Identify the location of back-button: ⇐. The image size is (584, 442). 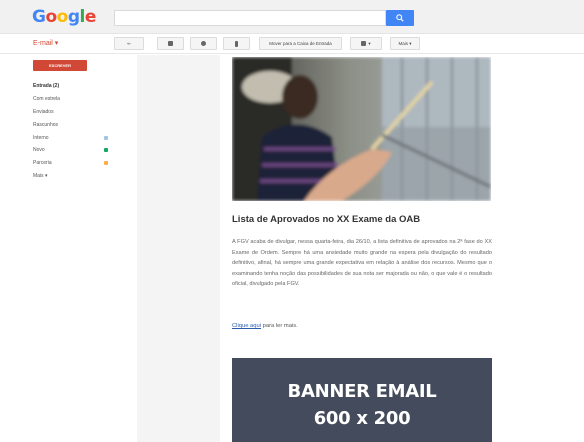
(129, 43).